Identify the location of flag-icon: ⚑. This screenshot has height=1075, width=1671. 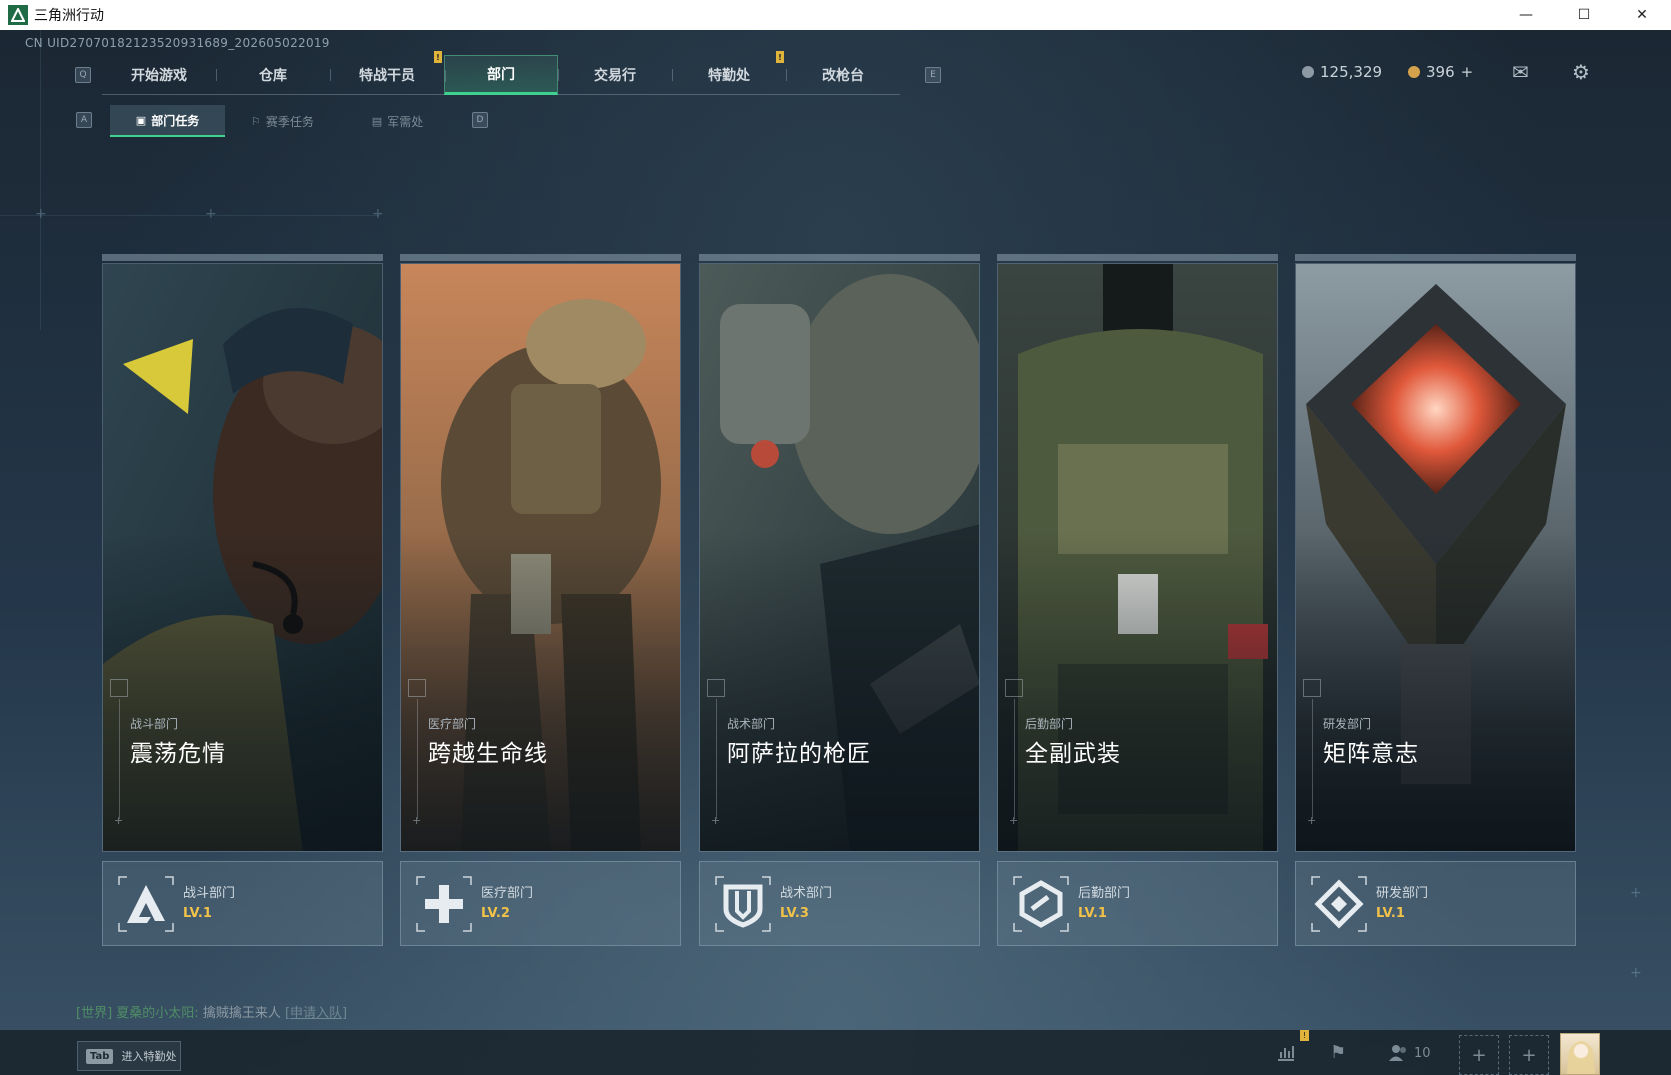
(1338, 1052).